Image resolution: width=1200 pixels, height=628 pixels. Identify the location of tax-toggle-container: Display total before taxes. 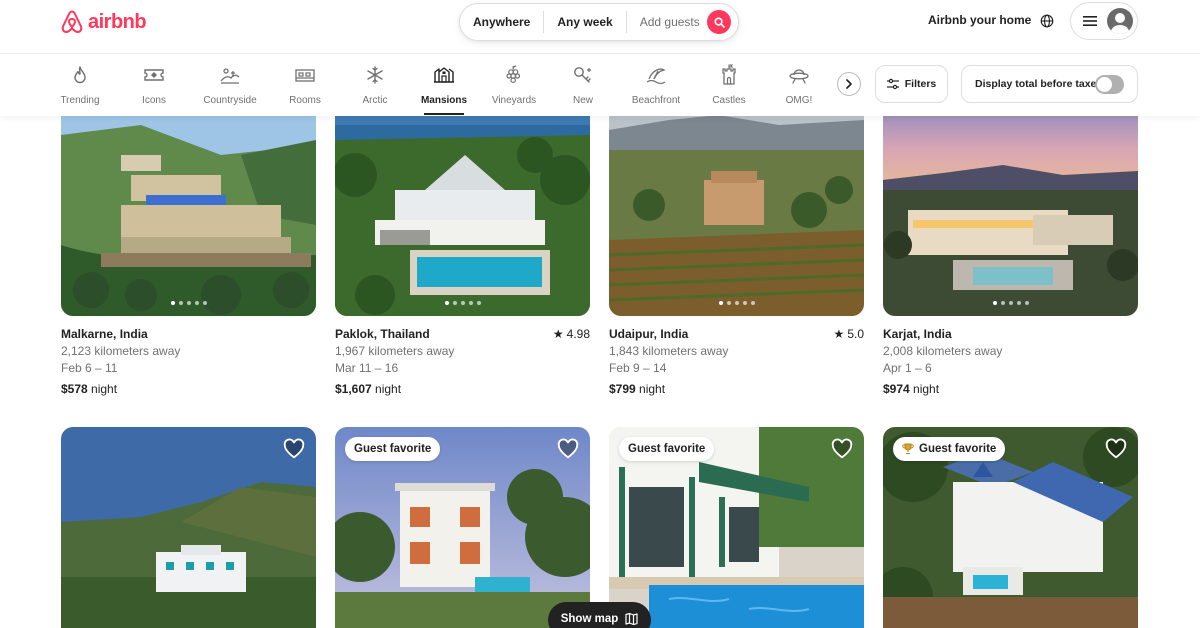
(1049, 84).